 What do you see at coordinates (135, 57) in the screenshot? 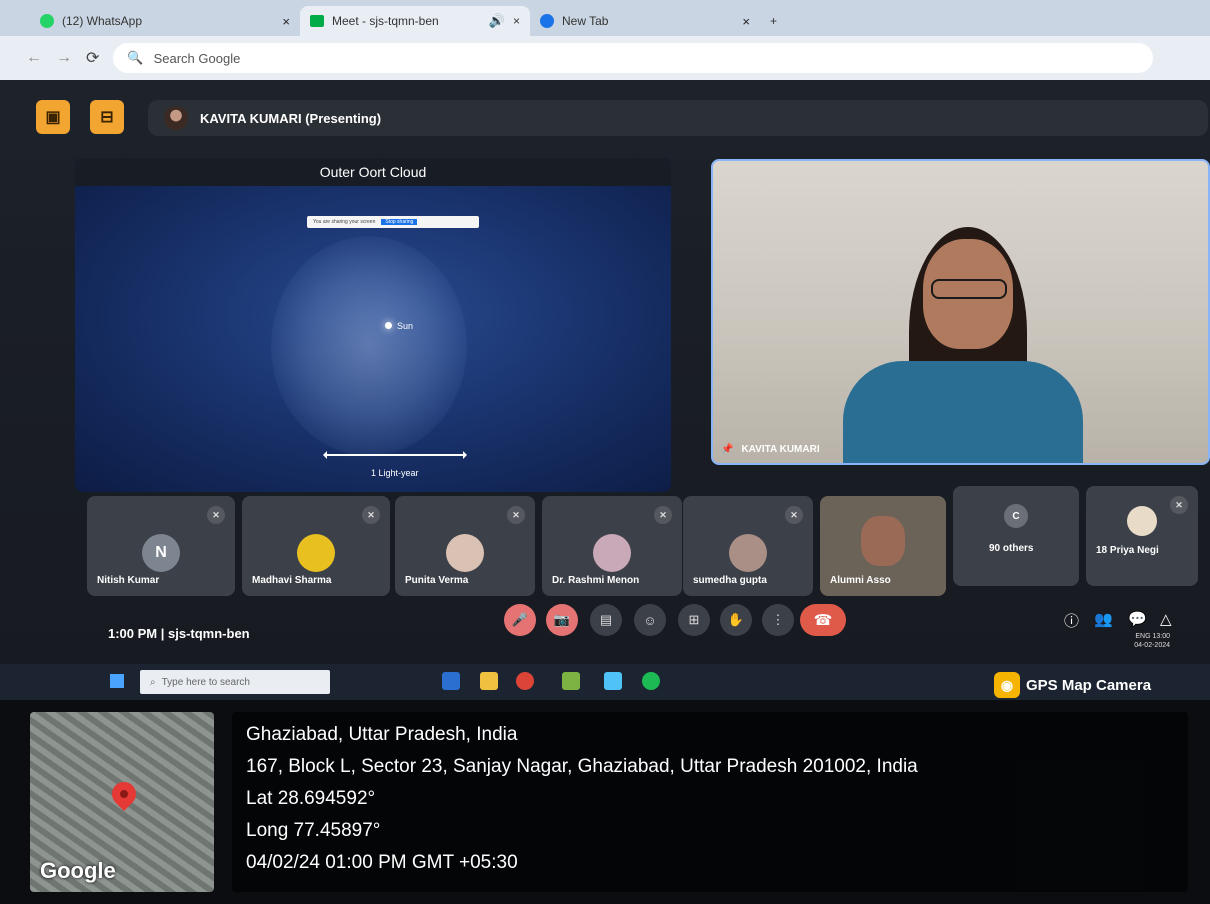
I see `search-icon: 🔍` at bounding box center [135, 57].